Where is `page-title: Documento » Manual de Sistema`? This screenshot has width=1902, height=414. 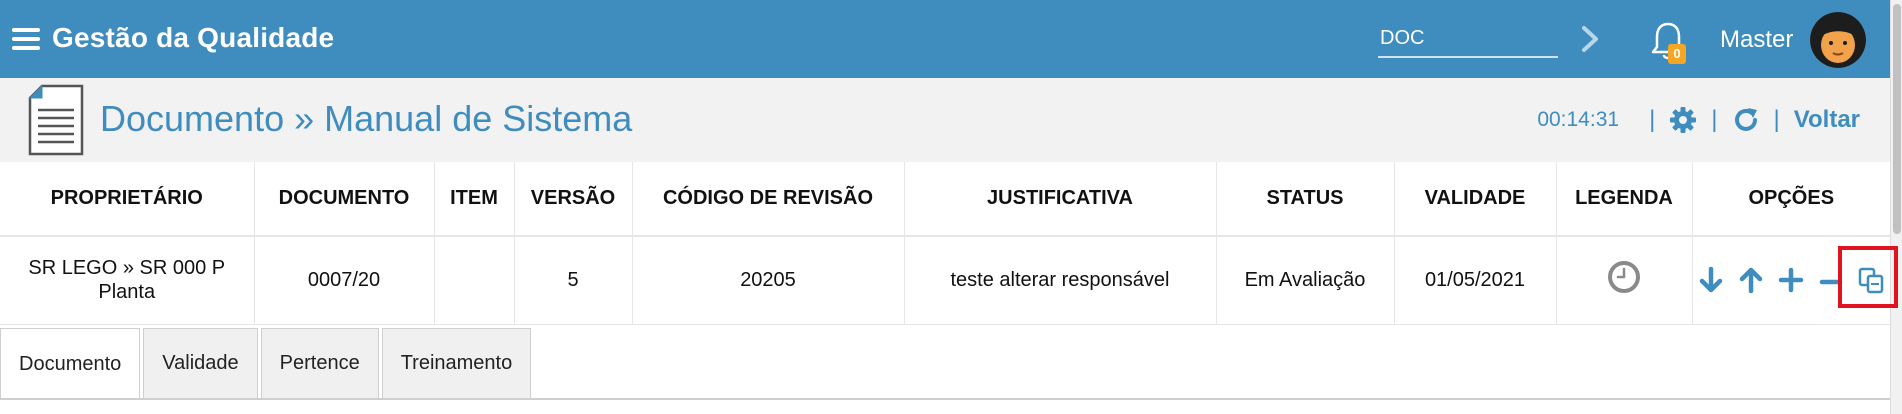 page-title: Documento » Manual de Sistema is located at coordinates (366, 118).